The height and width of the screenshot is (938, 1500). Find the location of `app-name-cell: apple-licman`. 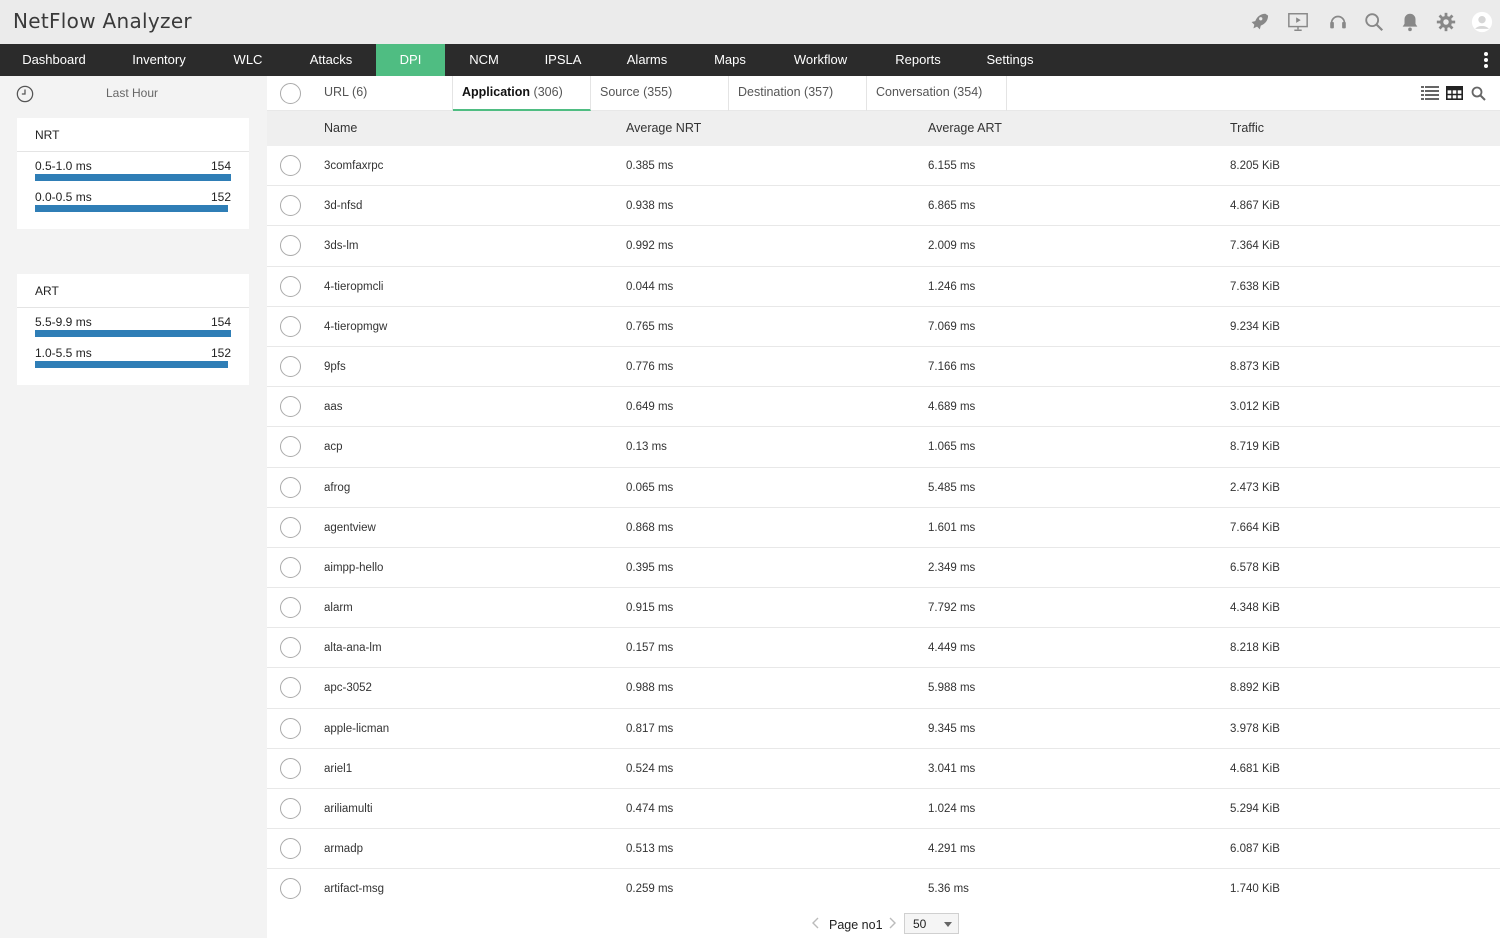

app-name-cell: apple-licman is located at coordinates (356, 729).